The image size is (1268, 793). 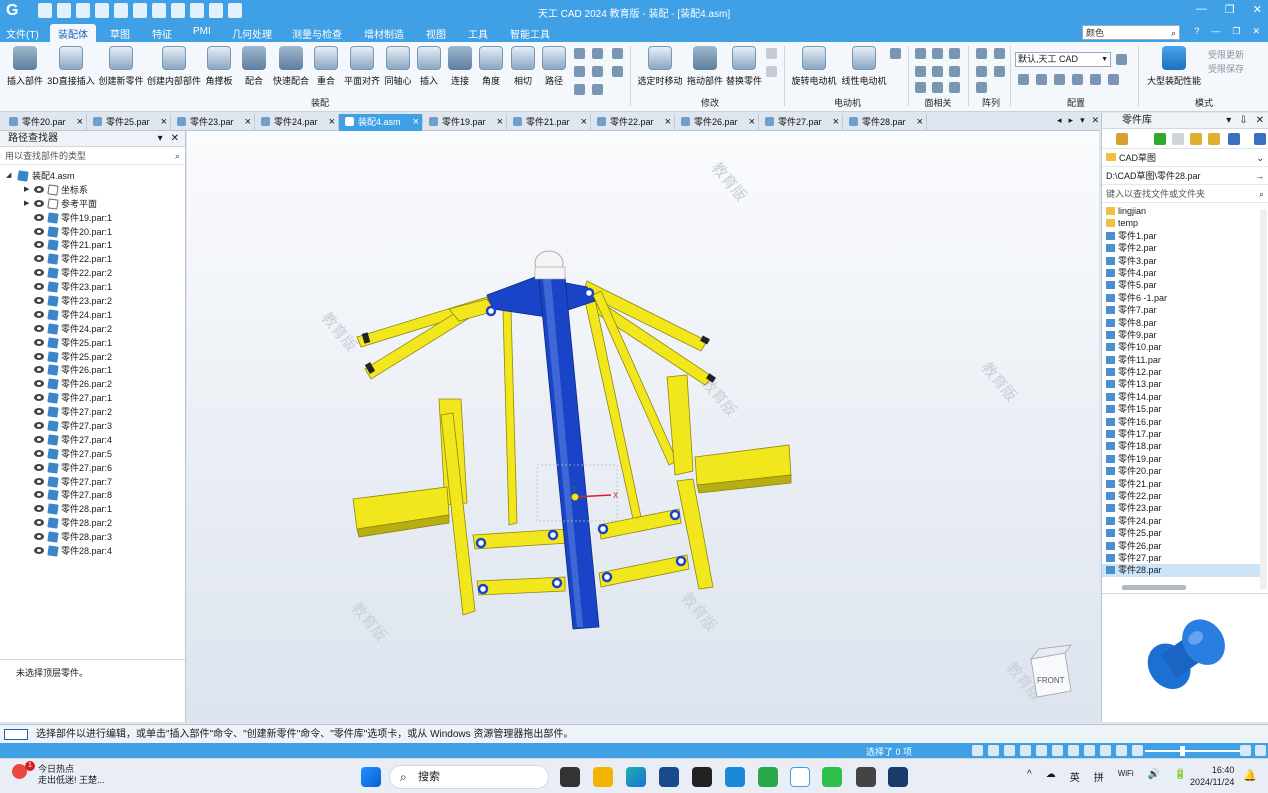 I want to click on rotary-motor-button: 旋转电动机, so click(x=814, y=66).